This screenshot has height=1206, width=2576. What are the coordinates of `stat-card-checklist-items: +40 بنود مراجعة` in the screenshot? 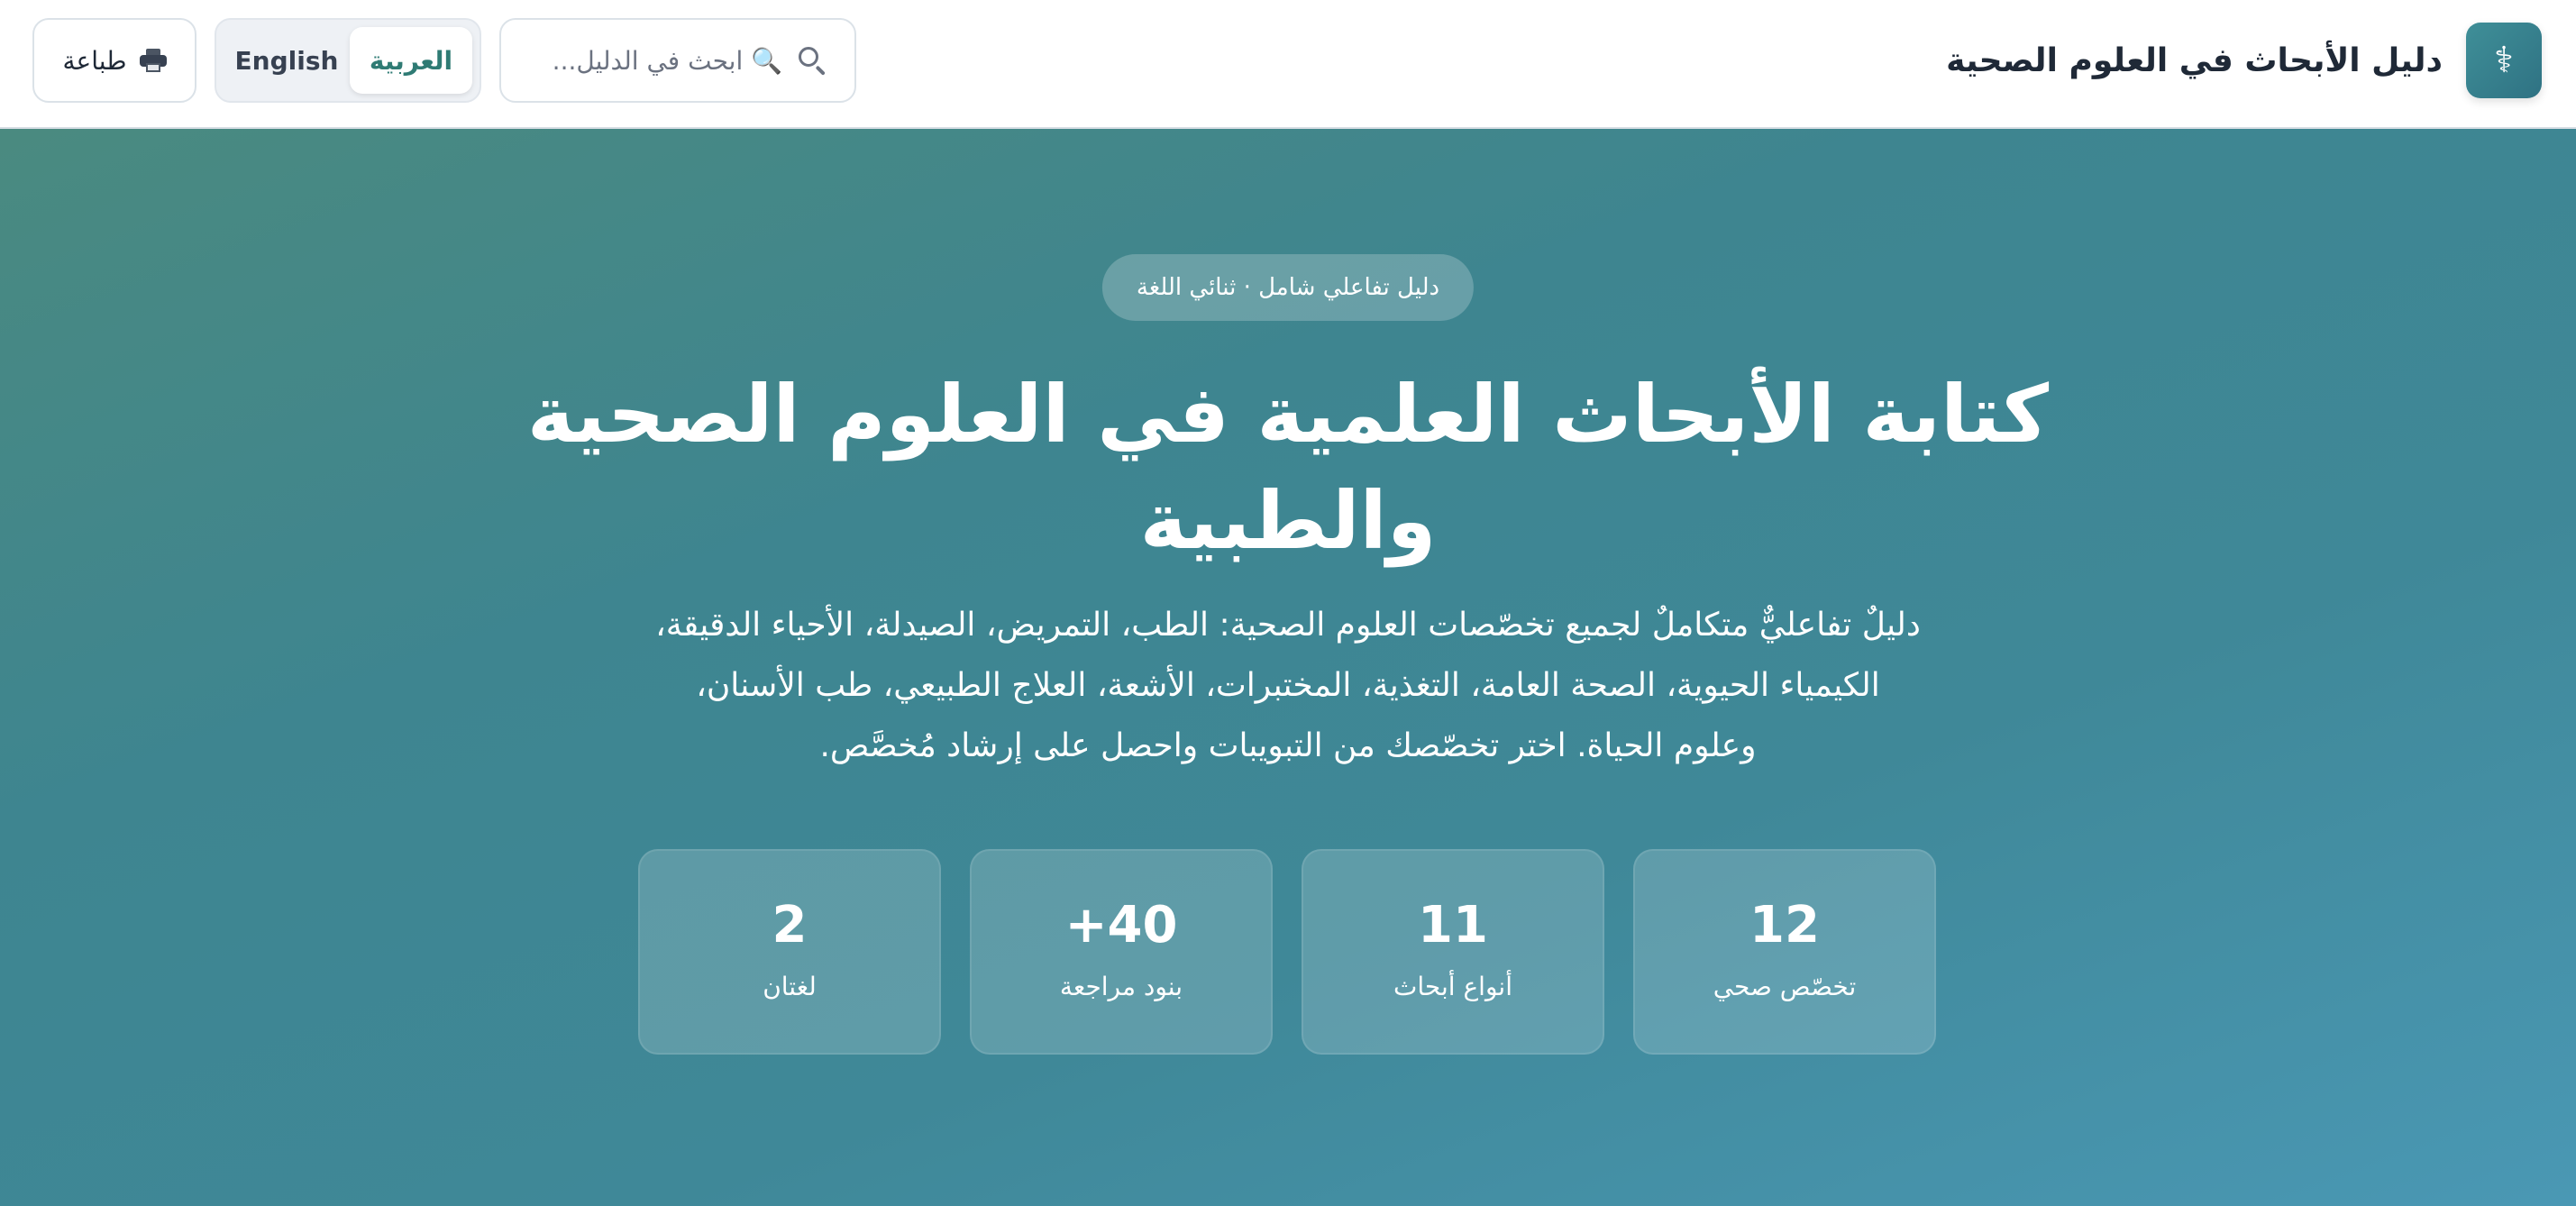 It's located at (1121, 952).